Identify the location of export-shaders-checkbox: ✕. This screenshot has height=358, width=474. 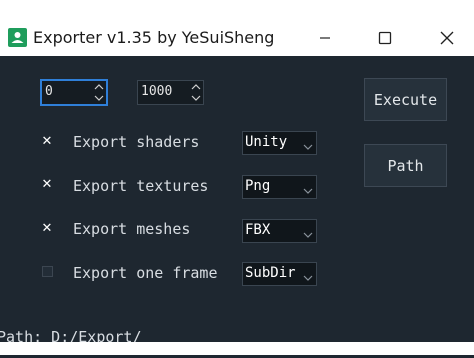
(47, 141).